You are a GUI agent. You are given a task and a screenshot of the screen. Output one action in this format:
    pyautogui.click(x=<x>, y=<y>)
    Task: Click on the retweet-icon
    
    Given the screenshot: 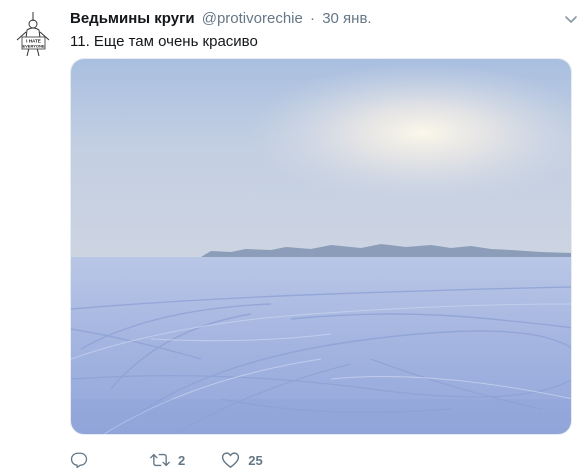 What is the action you would take?
    pyautogui.click(x=160, y=460)
    